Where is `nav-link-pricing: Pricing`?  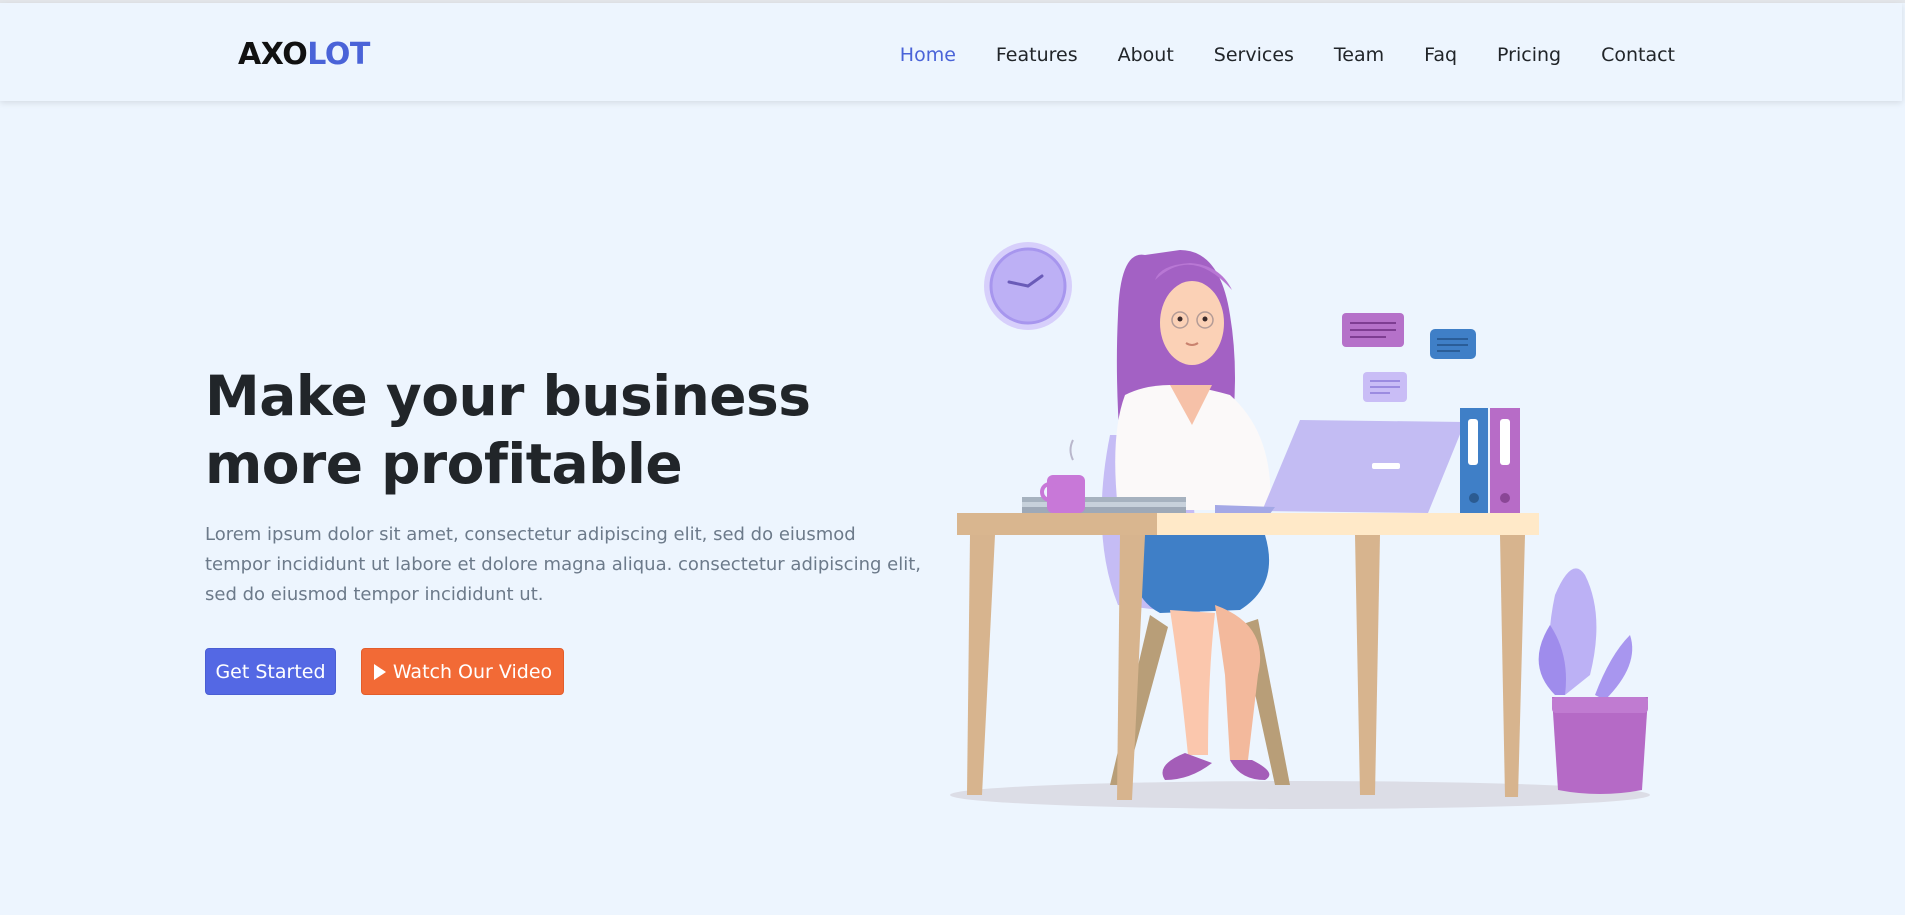 nav-link-pricing: Pricing is located at coordinates (1529, 55).